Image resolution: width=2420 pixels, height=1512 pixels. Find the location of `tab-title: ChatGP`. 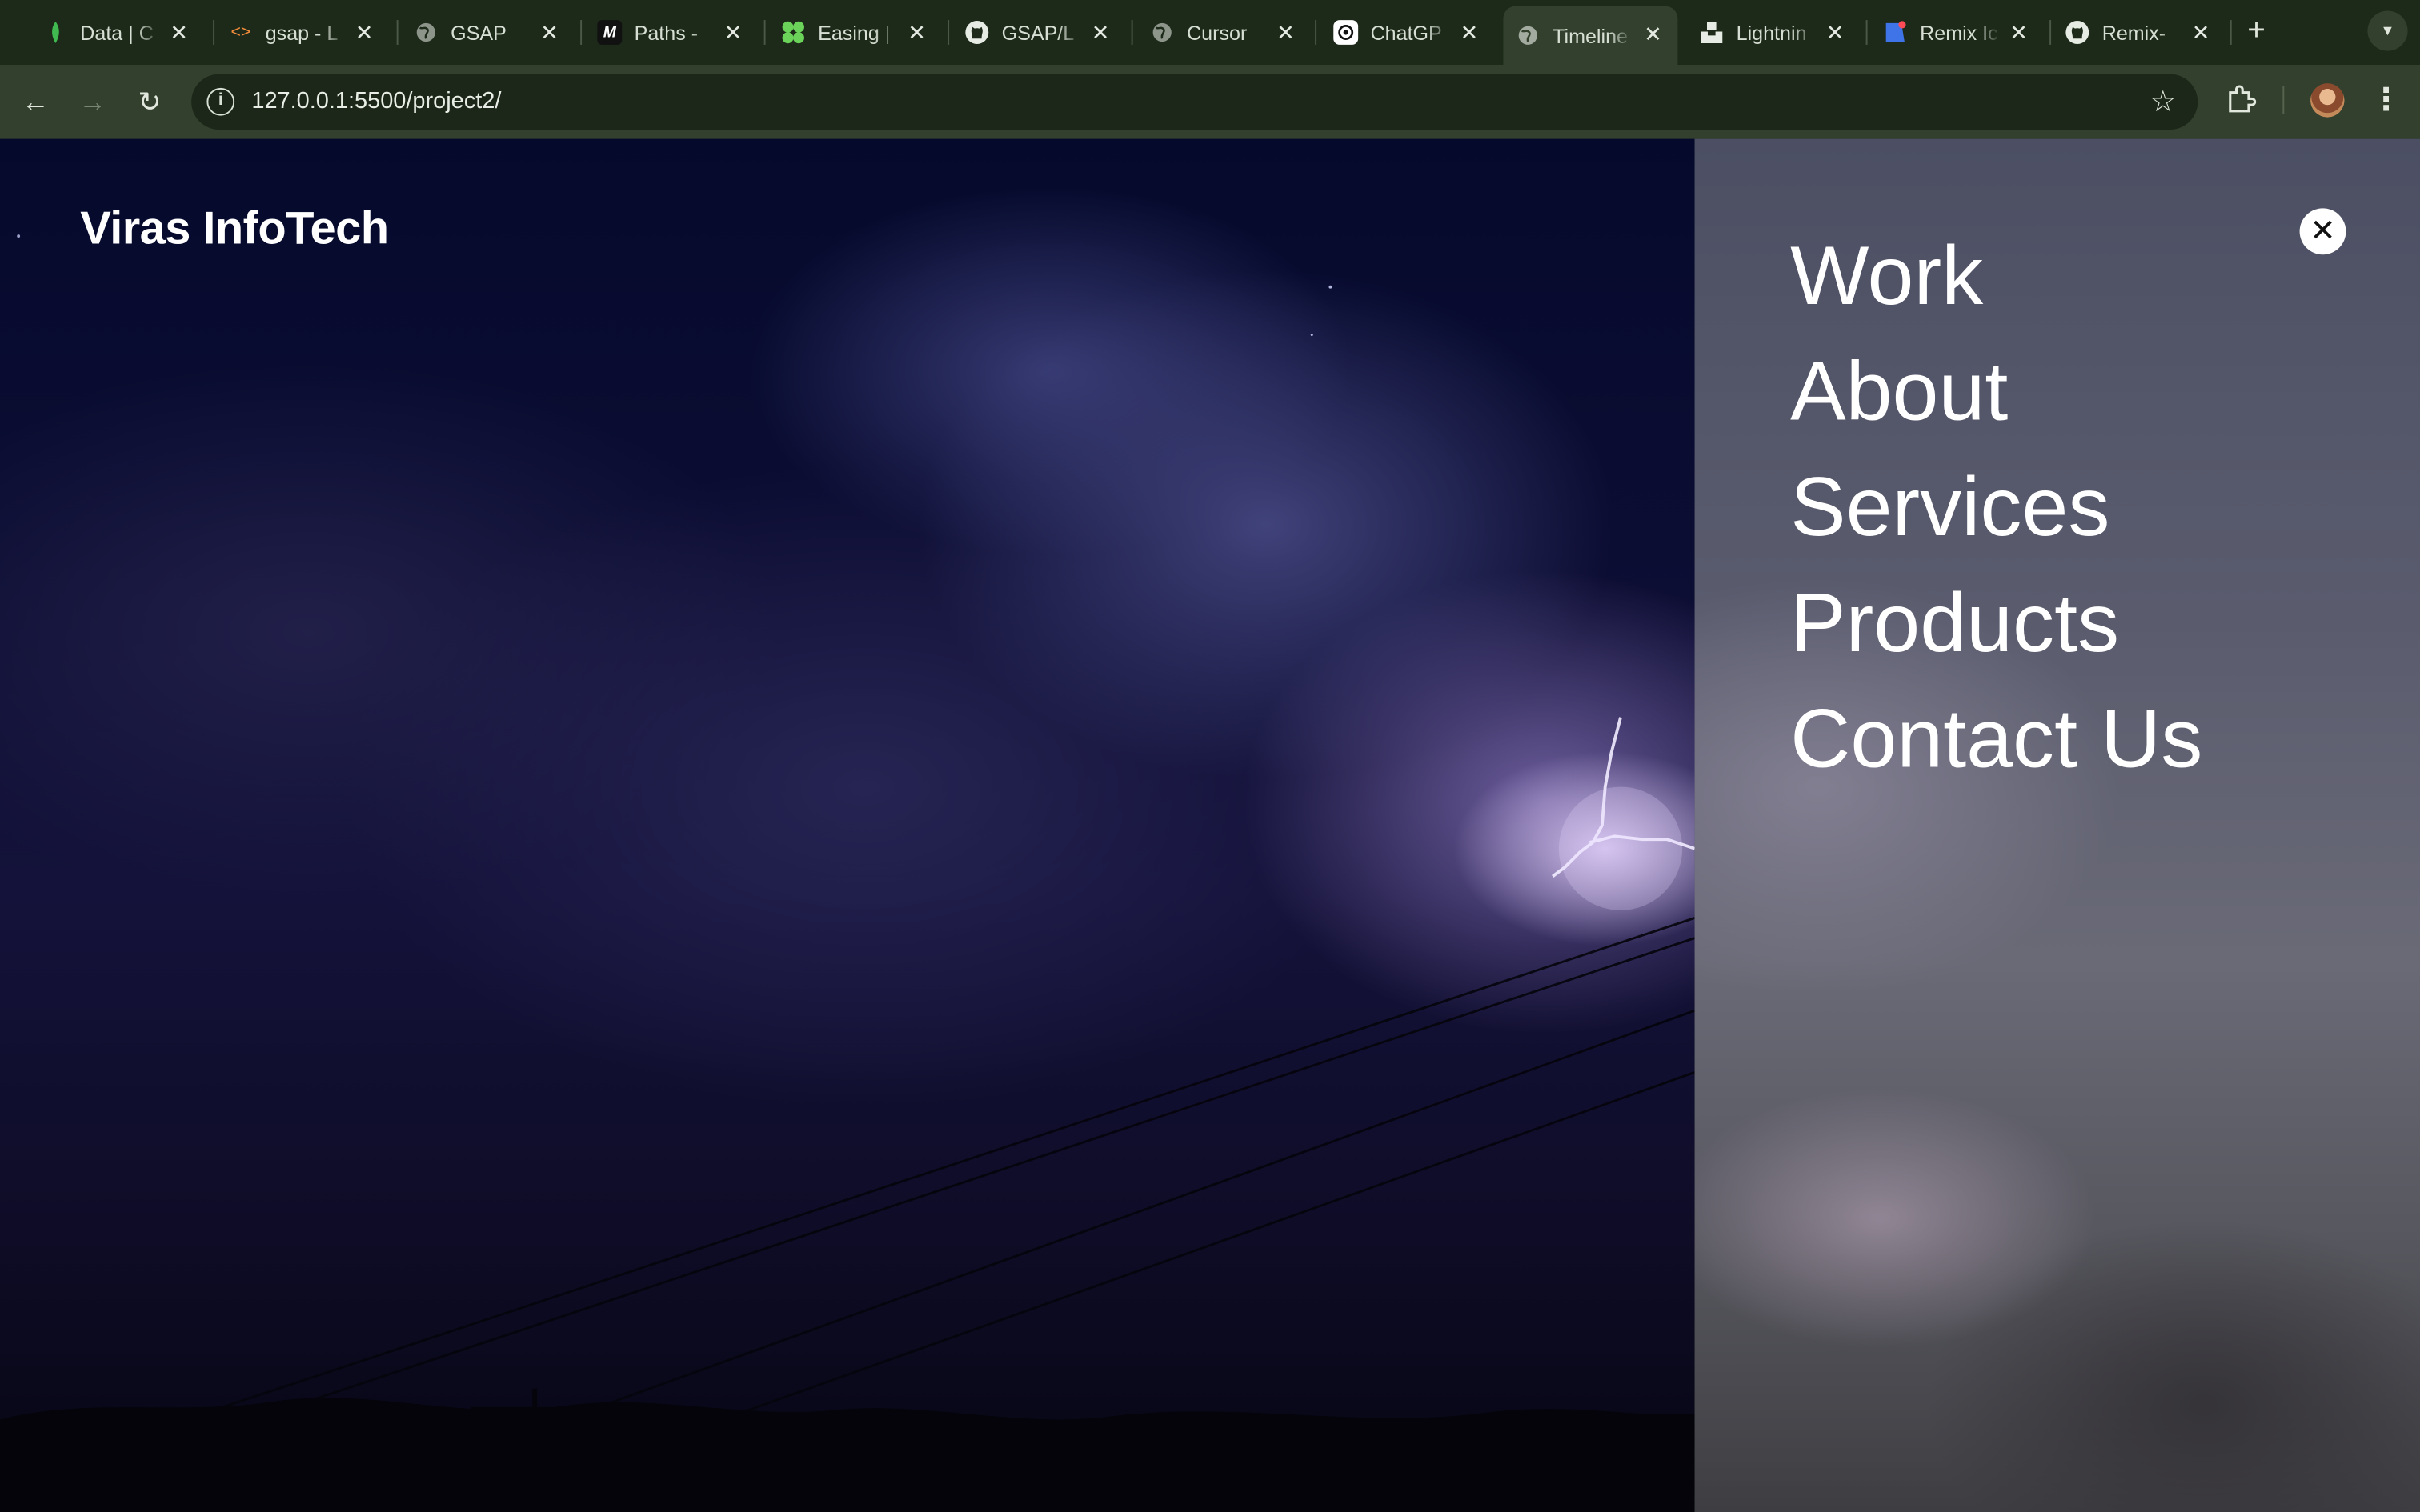

tab-title: ChatGP is located at coordinates (1406, 32).